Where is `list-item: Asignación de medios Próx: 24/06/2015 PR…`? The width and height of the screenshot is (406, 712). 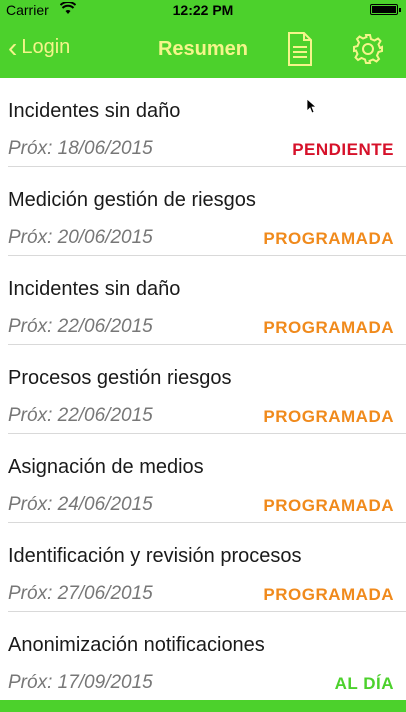 list-item: Asignación de medios Próx: 24/06/2015 PR… is located at coordinates (203, 478).